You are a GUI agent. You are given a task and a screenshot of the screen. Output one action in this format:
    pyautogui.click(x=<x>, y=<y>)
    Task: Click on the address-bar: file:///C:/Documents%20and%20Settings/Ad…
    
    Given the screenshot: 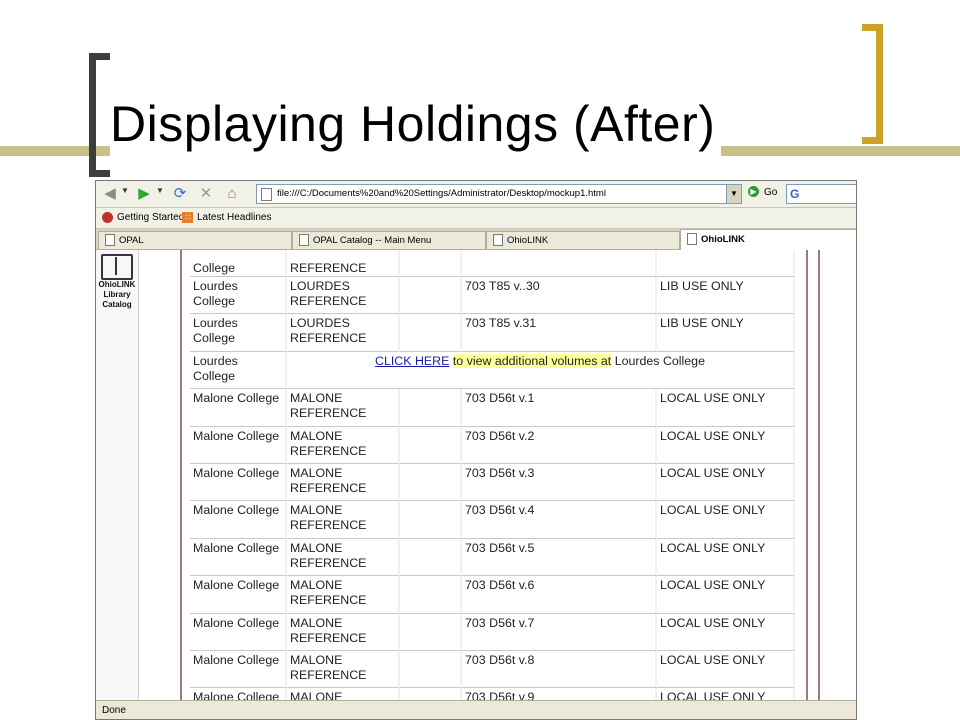 What is the action you would take?
    pyautogui.click(x=499, y=194)
    